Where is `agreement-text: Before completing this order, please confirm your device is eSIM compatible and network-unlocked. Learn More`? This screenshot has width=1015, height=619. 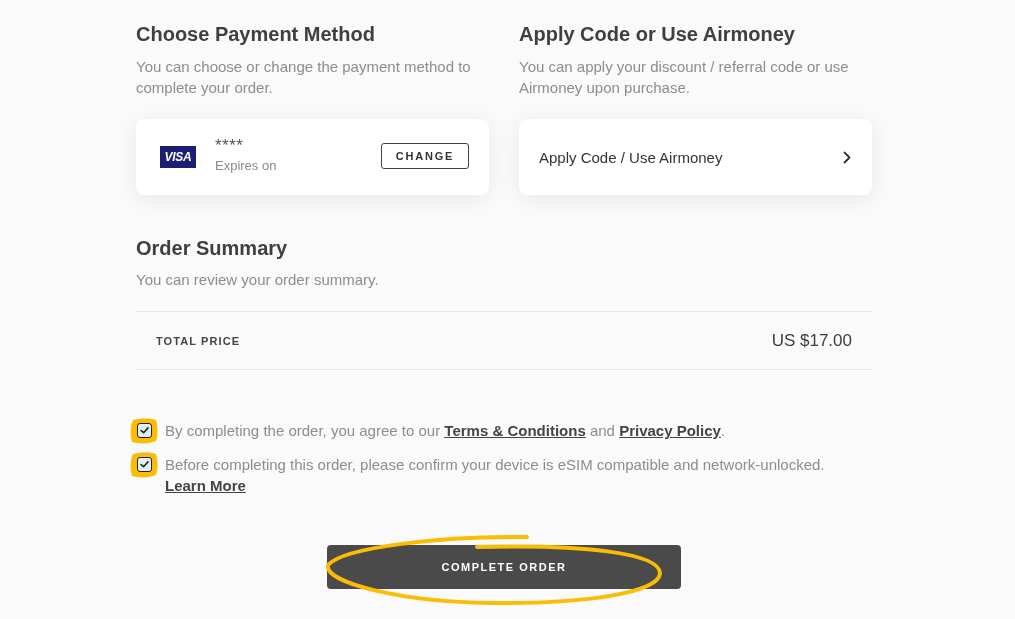
agreement-text: Before completing this order, please confirm your device is eSIM compatible and network-unlocked. Learn More is located at coordinates (495, 475).